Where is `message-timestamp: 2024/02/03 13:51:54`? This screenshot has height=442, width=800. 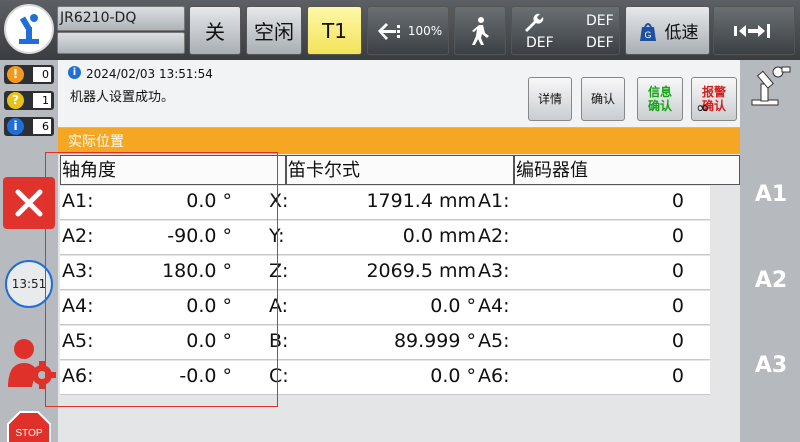
message-timestamp: 2024/02/03 13:51:54 is located at coordinates (149, 74).